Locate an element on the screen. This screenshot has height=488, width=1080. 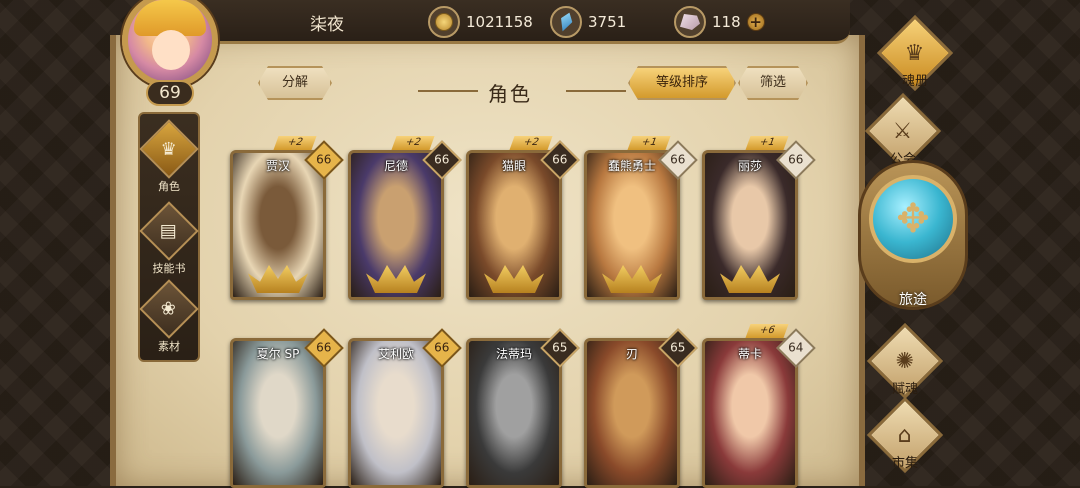
stone-icon is located at coordinates (690, 22).